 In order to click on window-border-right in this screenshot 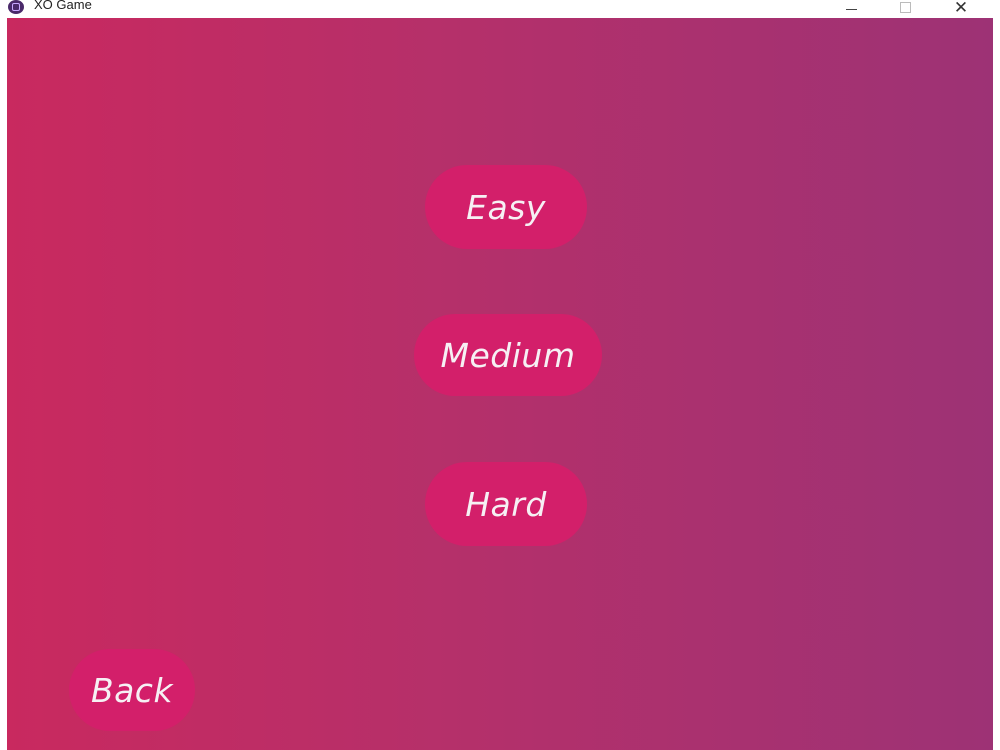, I will do `click(996, 384)`.